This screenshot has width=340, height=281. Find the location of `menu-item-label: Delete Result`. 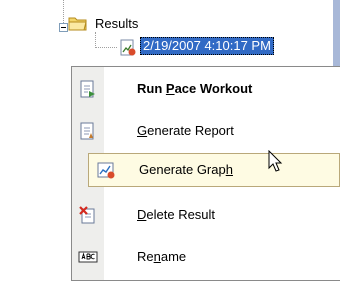

menu-item-label: Delete Result is located at coordinates (176, 214).